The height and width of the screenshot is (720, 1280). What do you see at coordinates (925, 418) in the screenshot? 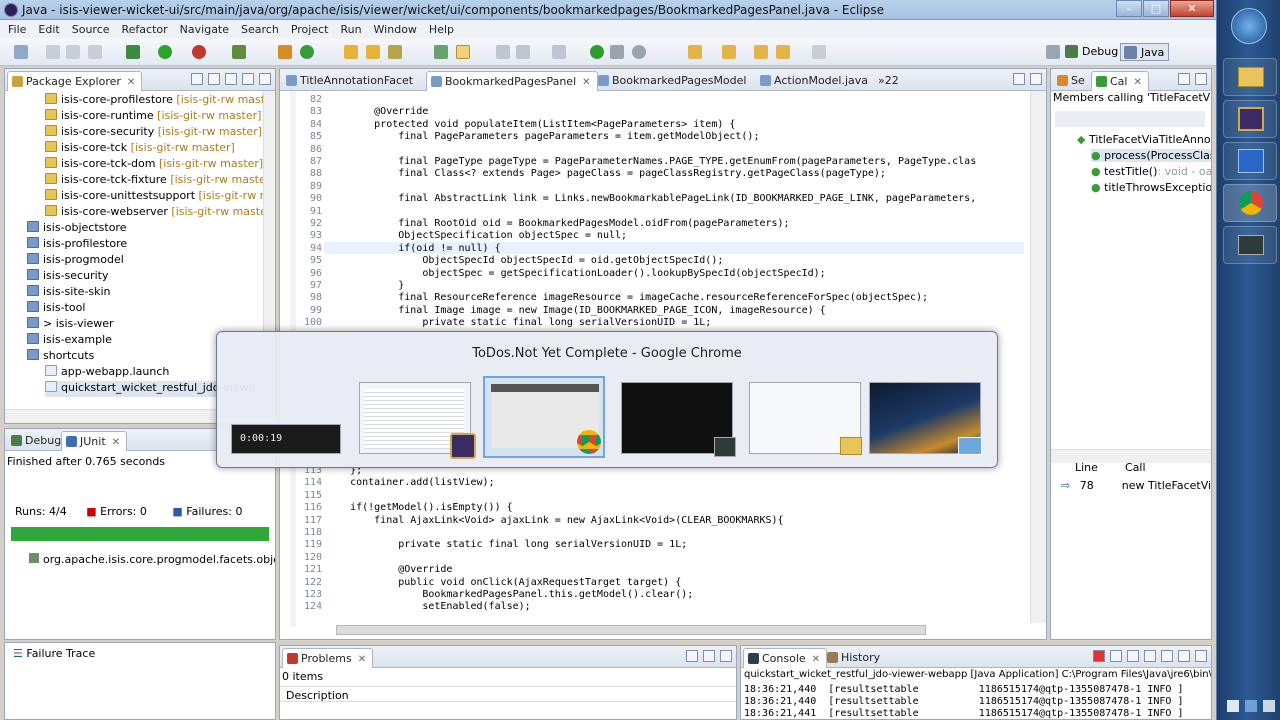
I see `switcher-thumb-desktop` at bounding box center [925, 418].